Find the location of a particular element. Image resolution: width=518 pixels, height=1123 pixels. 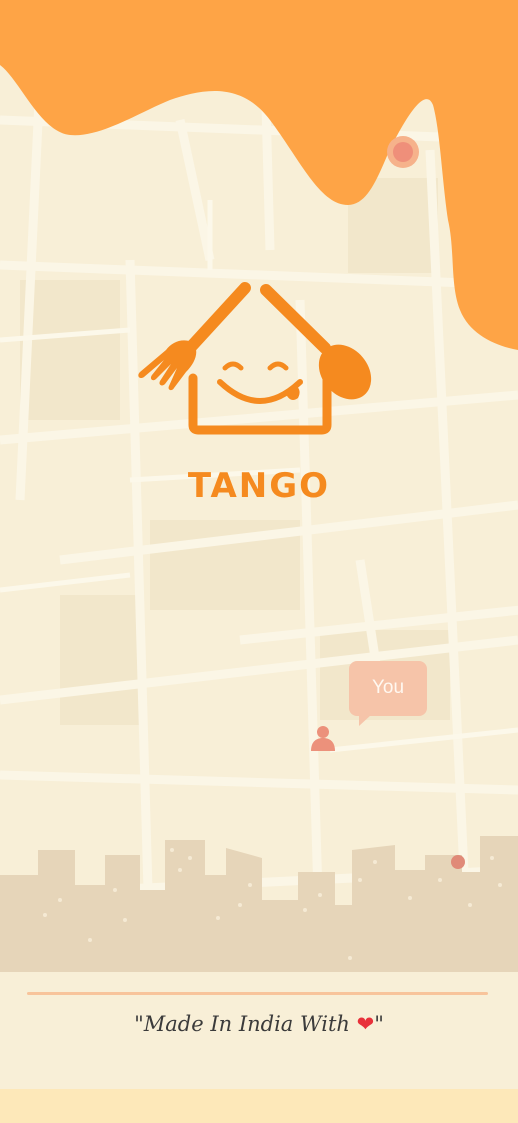

tagline-text: "Made In India With is located at coordinates (242, 1024).